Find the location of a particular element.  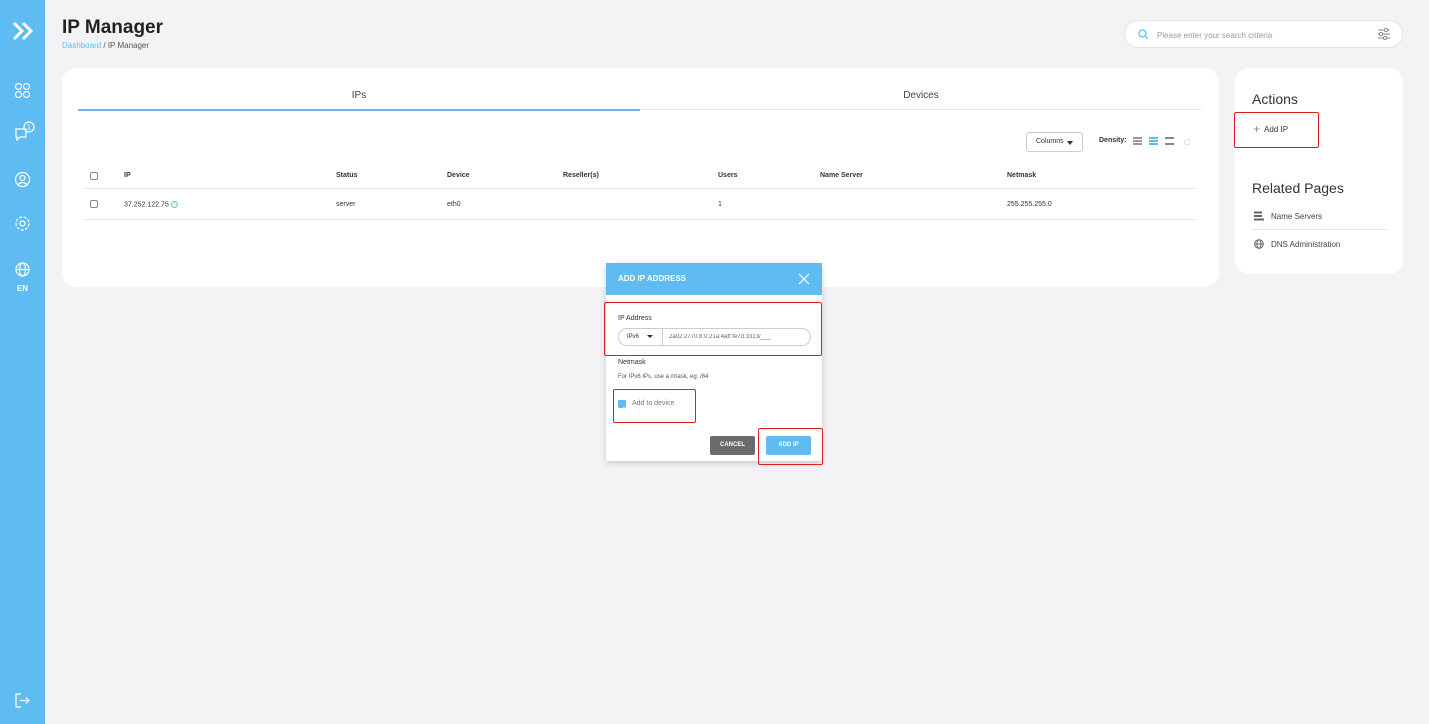

page-title: IP Manager is located at coordinates (113, 27).